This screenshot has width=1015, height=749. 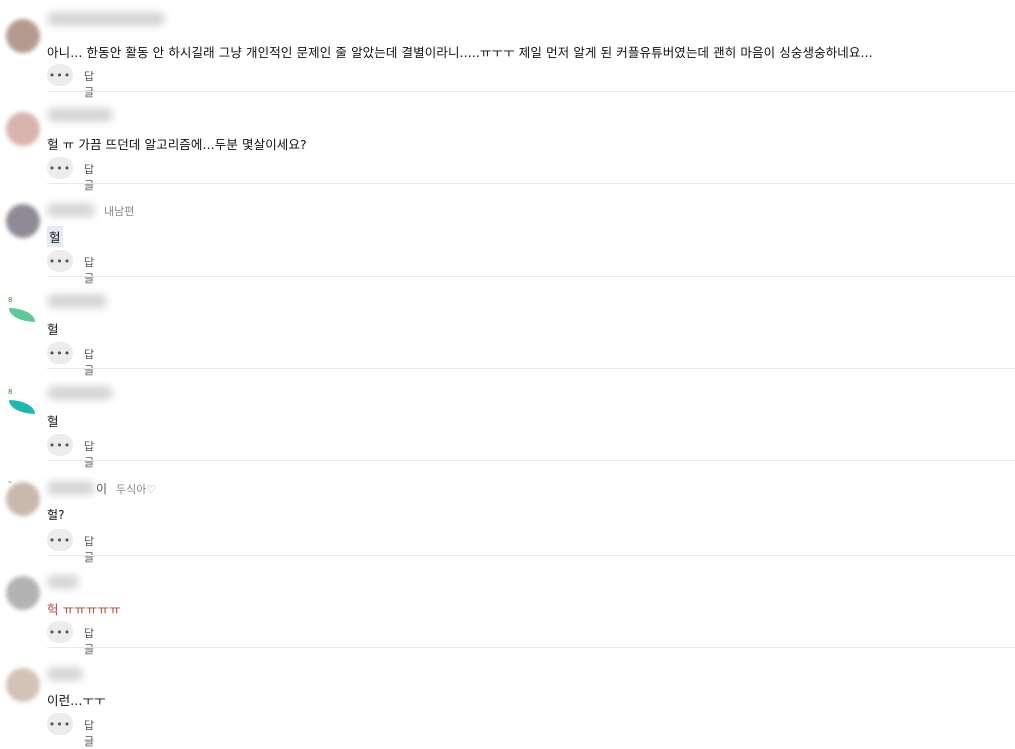 I want to click on comment-text: 이런...ㅜㅜ, so click(x=76, y=700).